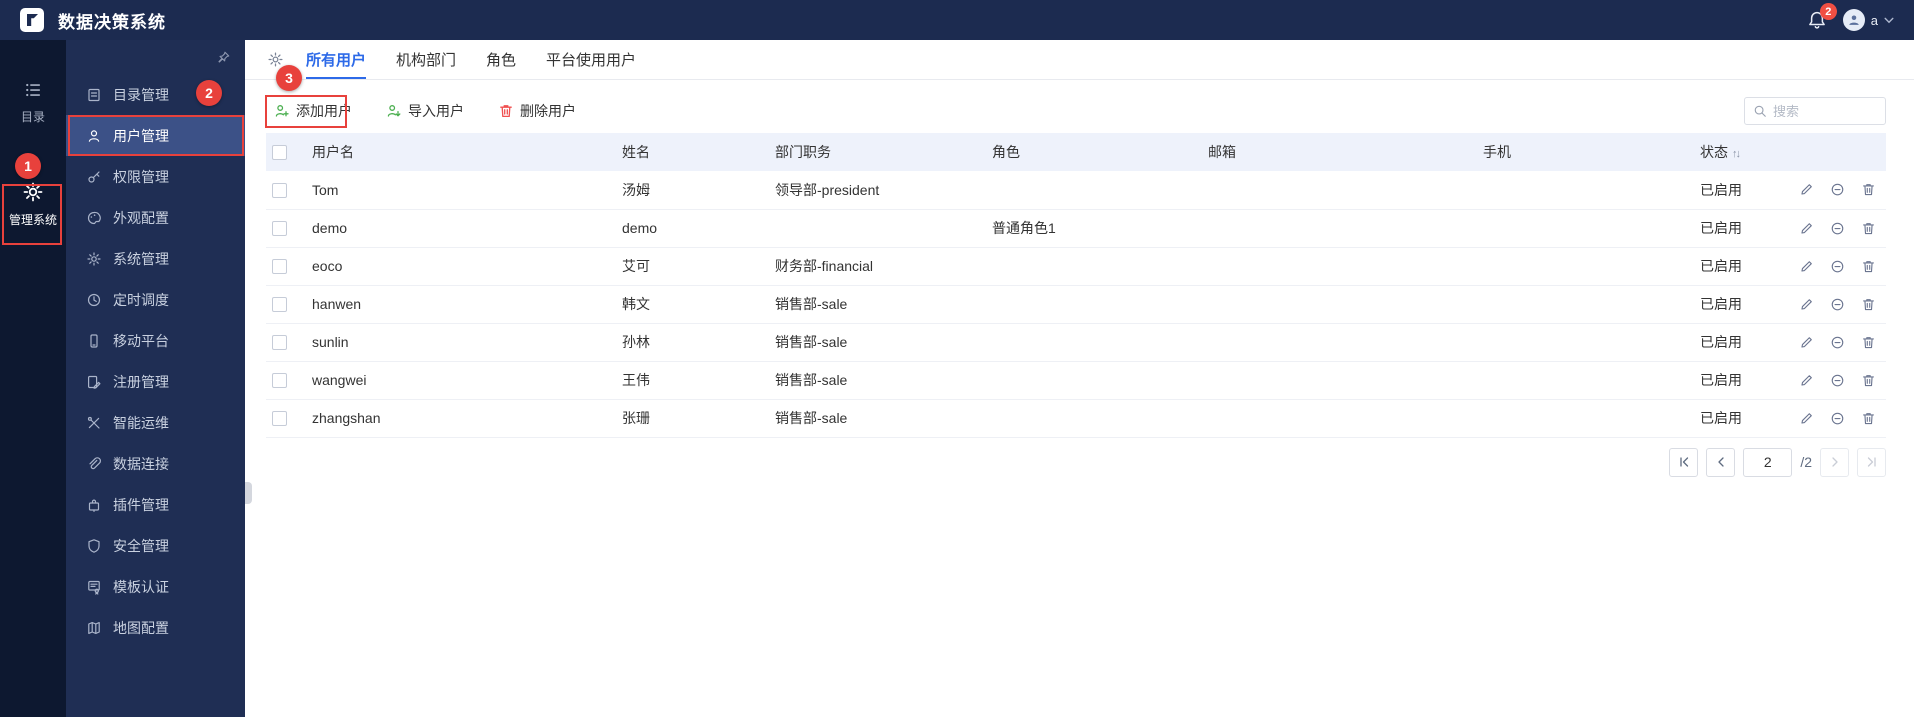 The width and height of the screenshot is (1914, 717). I want to click on user-tabs-bar: 所有用户 机构部门 角色 平台使用用户, so click(1079, 60).